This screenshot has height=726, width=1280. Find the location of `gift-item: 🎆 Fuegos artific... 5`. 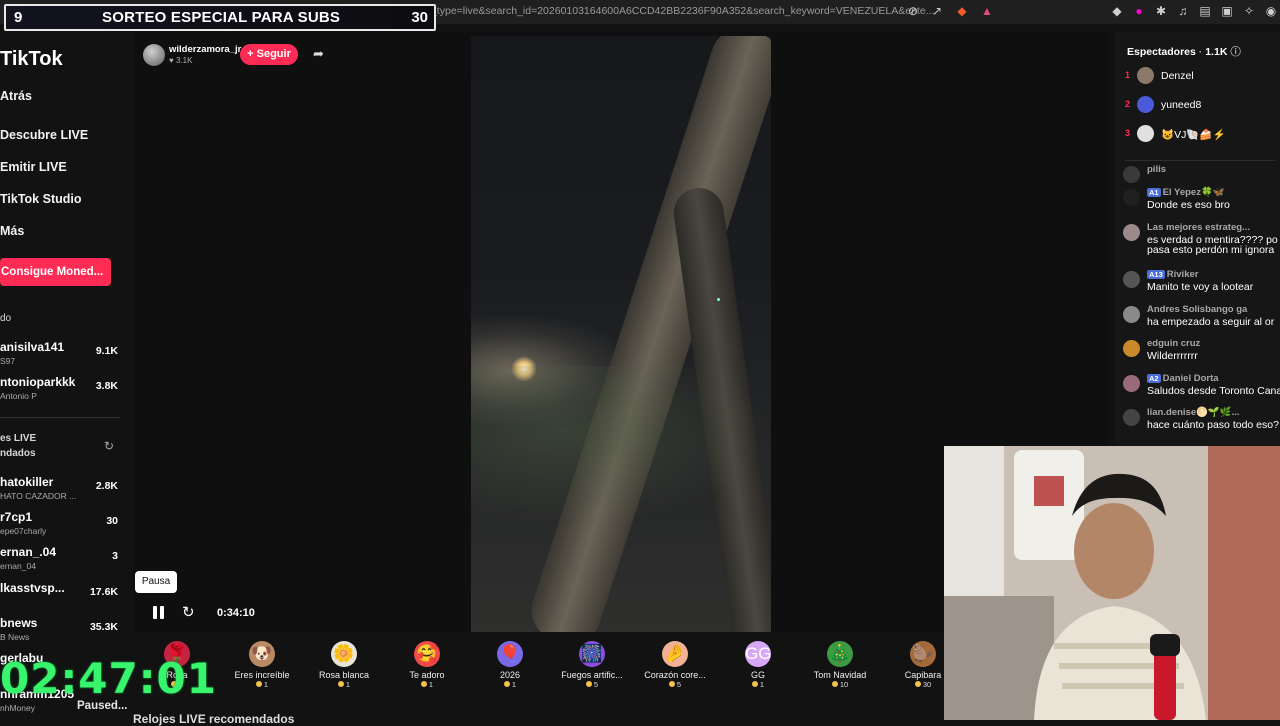

gift-item: 🎆 Fuegos artific... 5 is located at coordinates (592, 665).